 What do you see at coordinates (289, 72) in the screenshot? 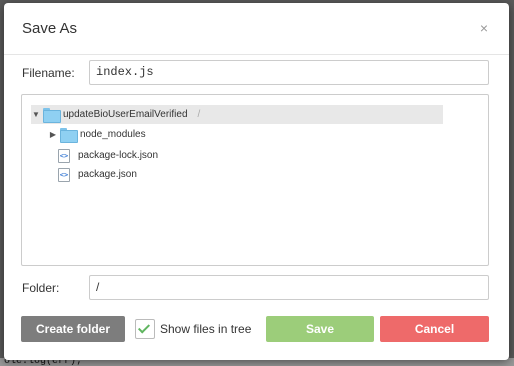
I see `filename-input: index.js` at bounding box center [289, 72].